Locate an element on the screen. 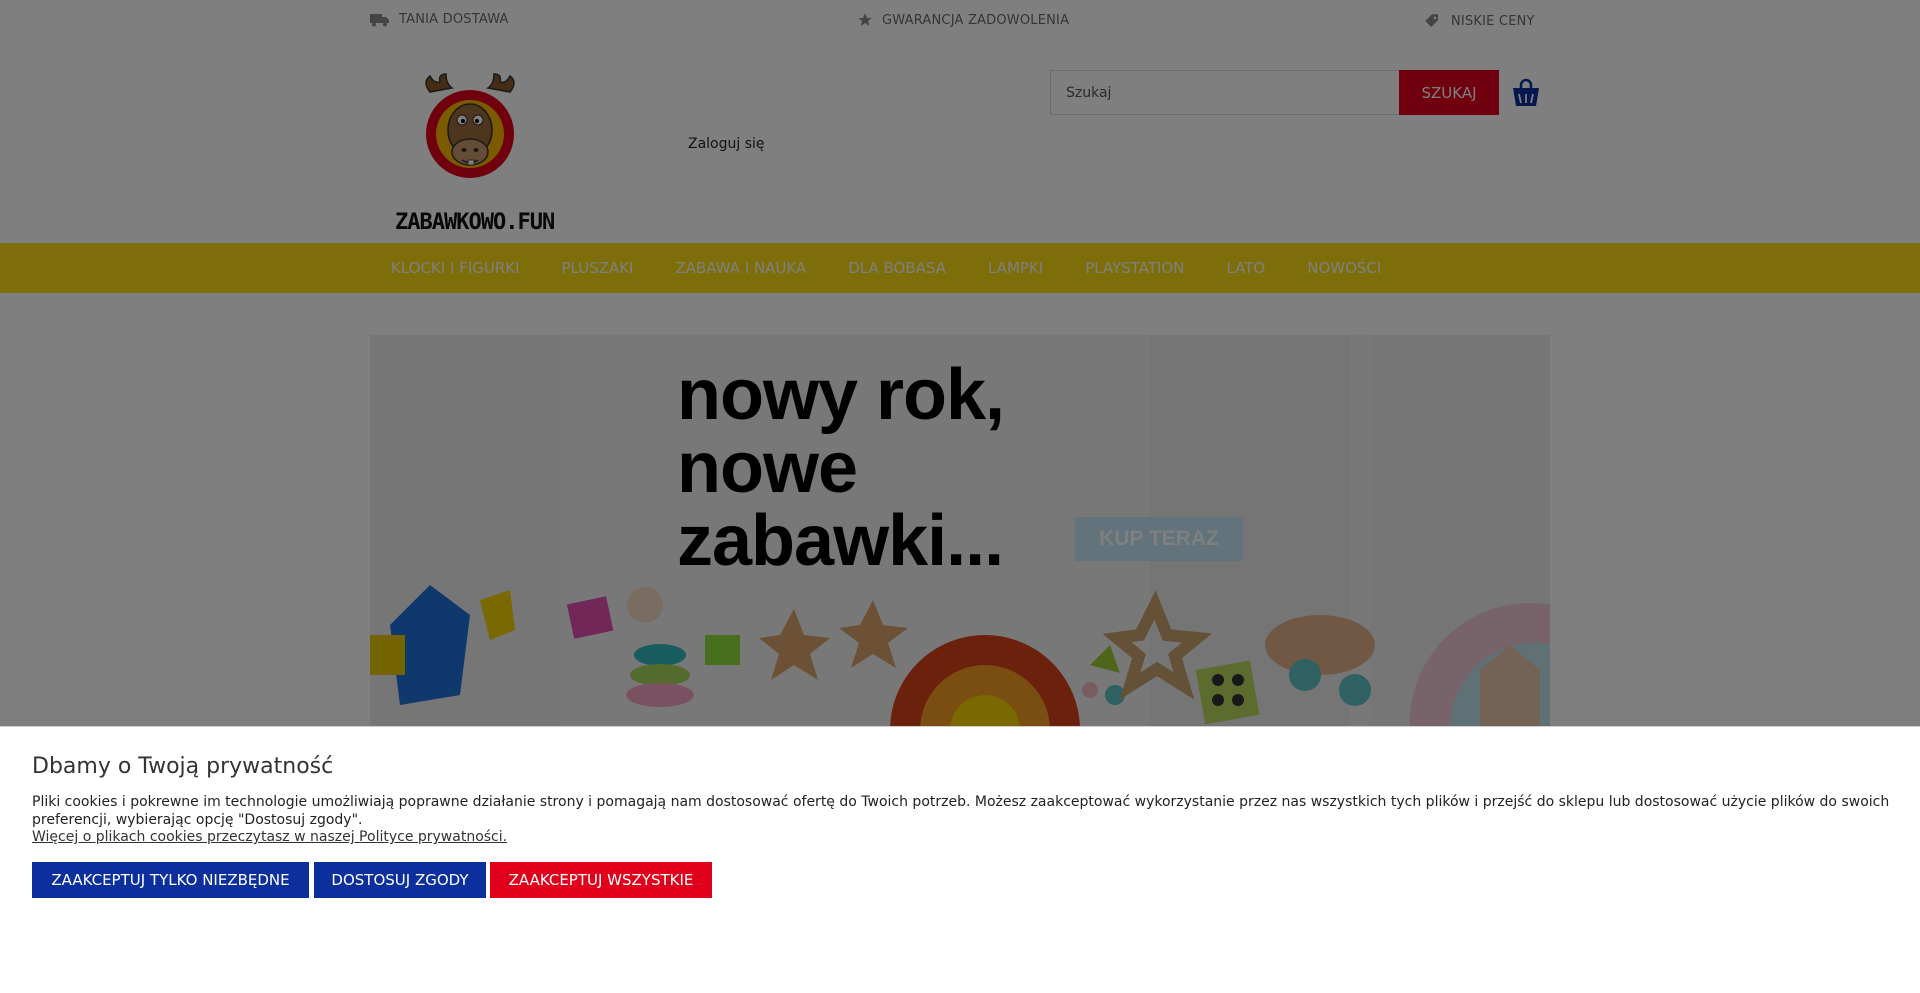 This screenshot has width=1920, height=993. accept-all-button: ZAAKCEPTUJ WSZYSTKIE is located at coordinates (601, 880).